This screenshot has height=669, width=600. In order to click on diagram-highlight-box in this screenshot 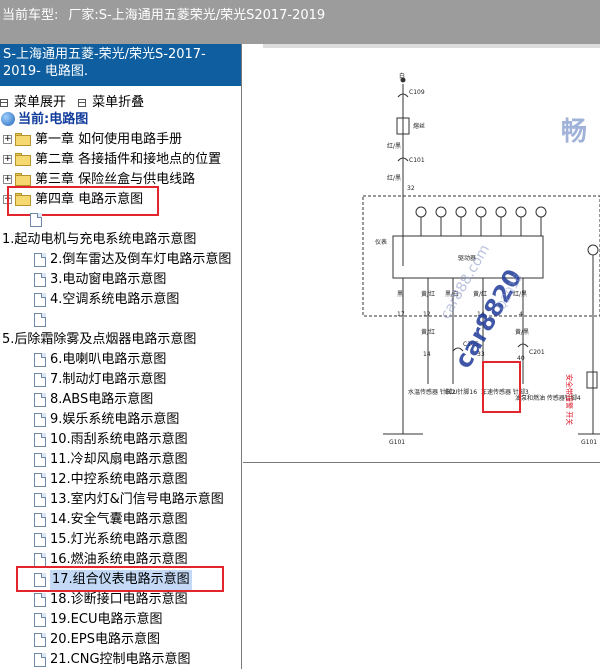, I will do `click(501, 387)`.